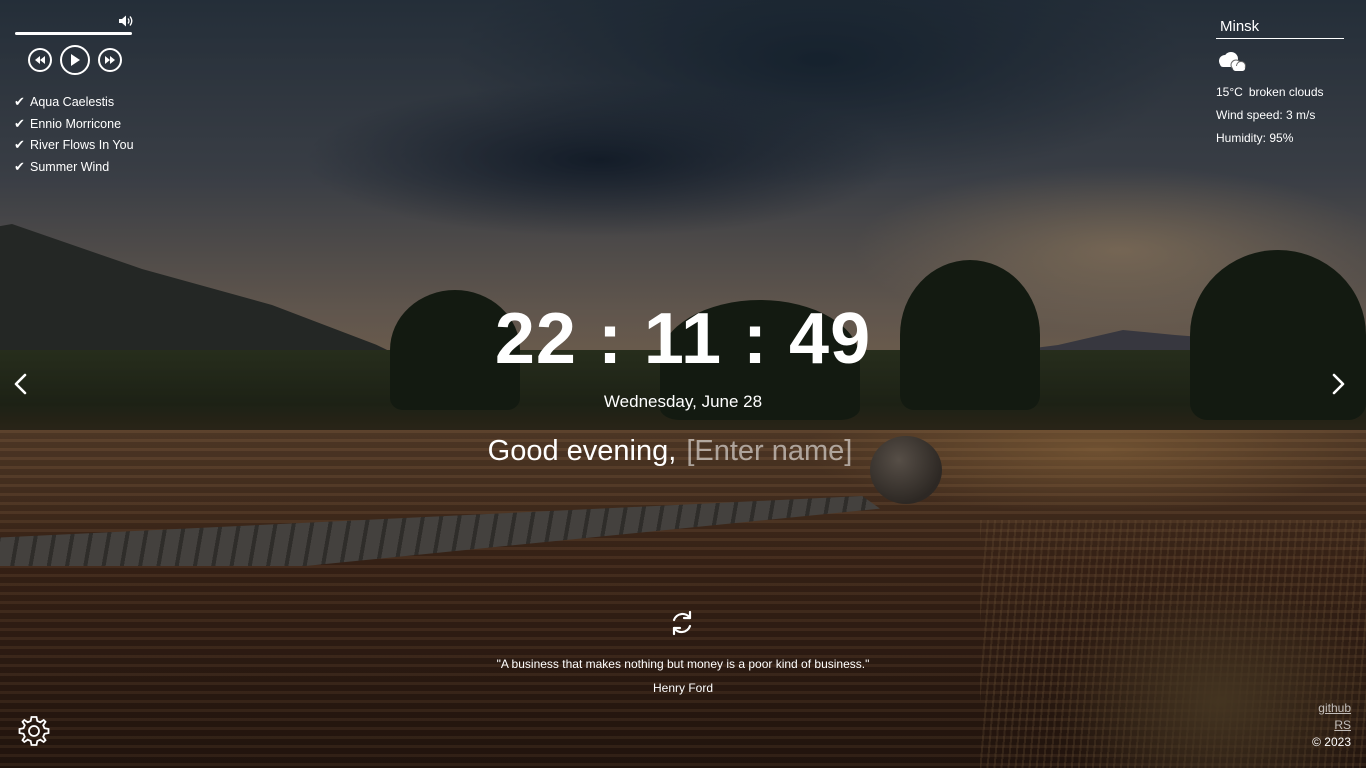  I want to click on playlist-item: ✔ River Flows In You, so click(74, 145).